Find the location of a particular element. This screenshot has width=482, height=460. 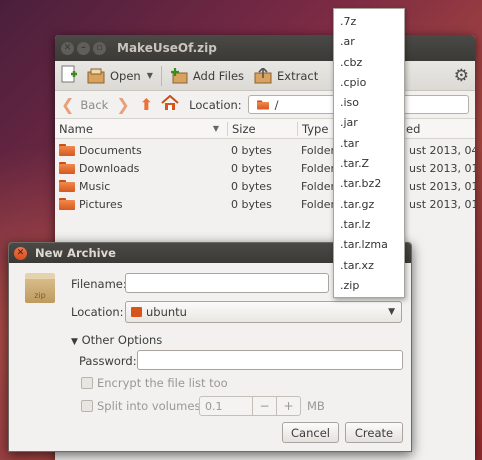

location-combo: ubuntu ▼ is located at coordinates (263, 312).